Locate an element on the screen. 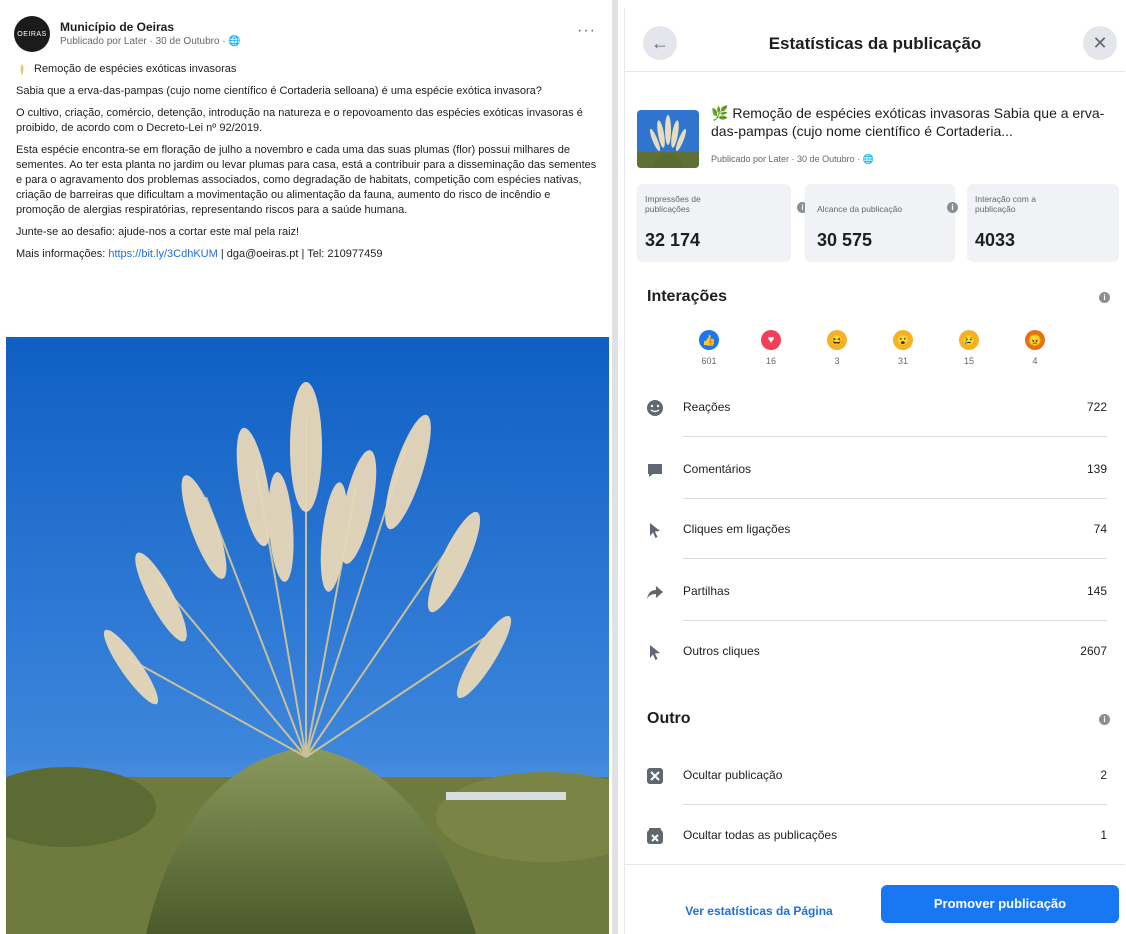 This screenshot has height=934, width=1126. reactions-breakdown: 👍 601 ♥ 16 😆 3 😮 31 😢 15 😠 4 is located at coordinates (865, 352).